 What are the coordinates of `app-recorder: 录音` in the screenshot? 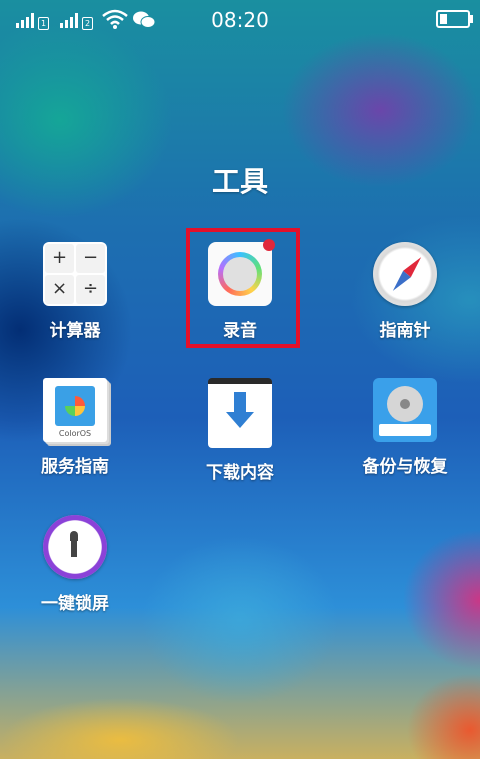 It's located at (240, 290).